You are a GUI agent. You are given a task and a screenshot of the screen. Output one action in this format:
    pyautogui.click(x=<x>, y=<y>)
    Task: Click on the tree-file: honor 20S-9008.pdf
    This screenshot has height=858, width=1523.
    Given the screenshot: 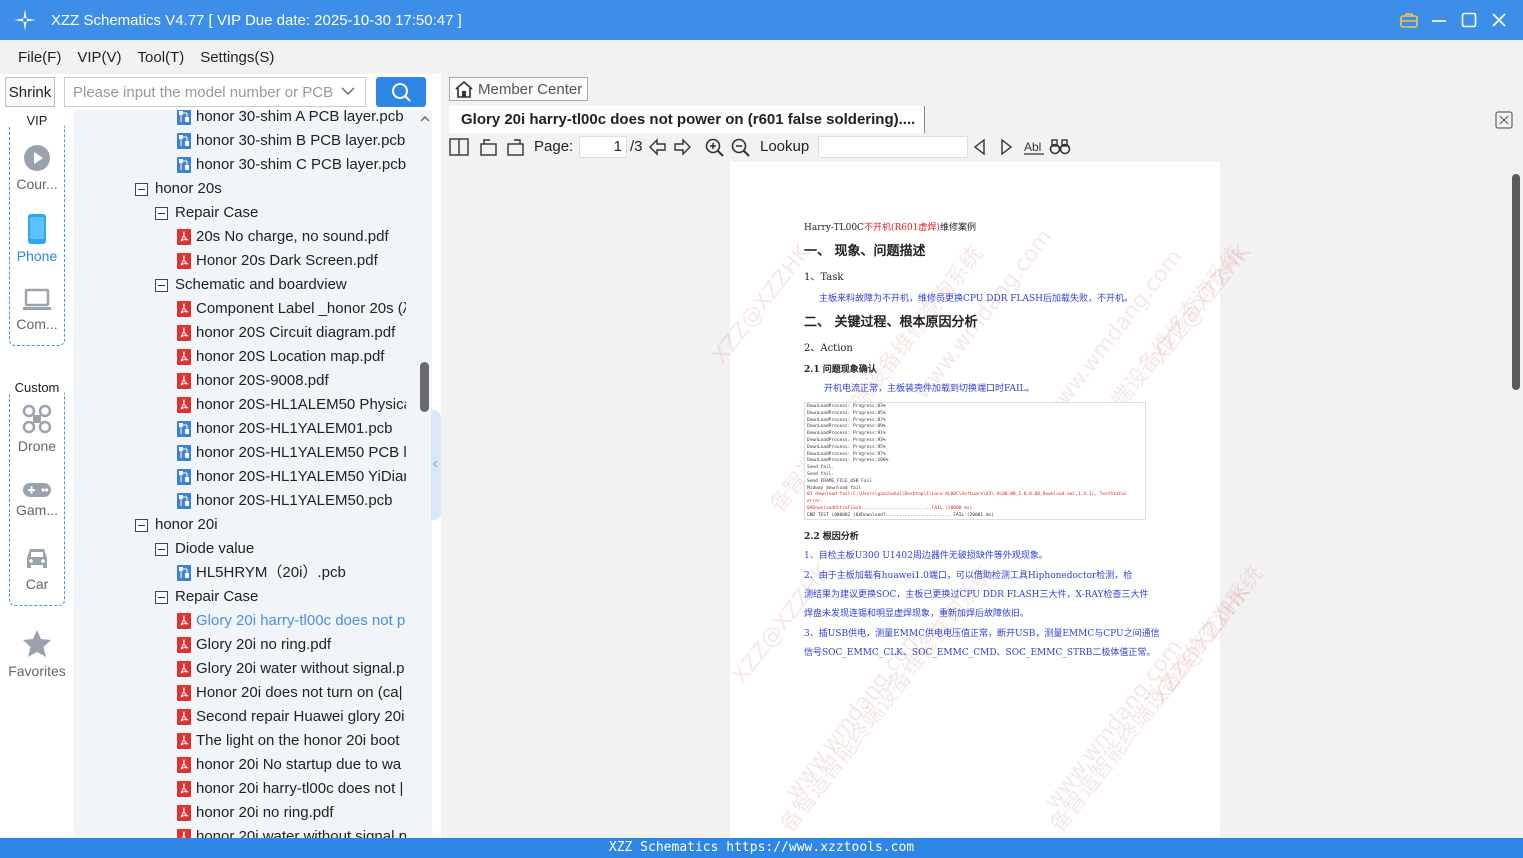 What is the action you would take?
    pyautogui.click(x=291, y=381)
    